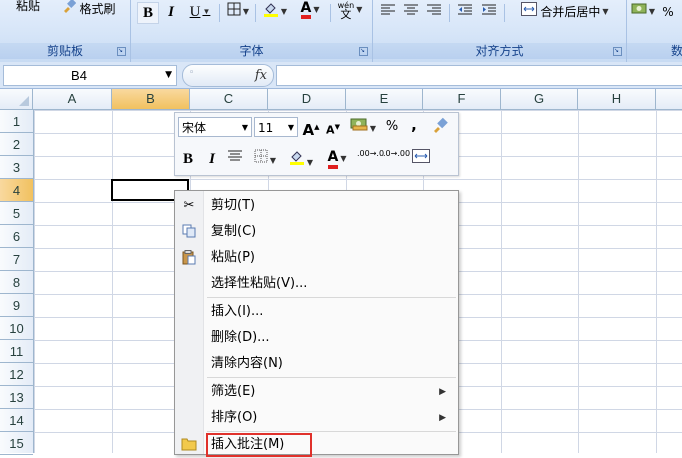 This screenshot has width=682, height=458. I want to click on row-header: 12, so click(16, 374).